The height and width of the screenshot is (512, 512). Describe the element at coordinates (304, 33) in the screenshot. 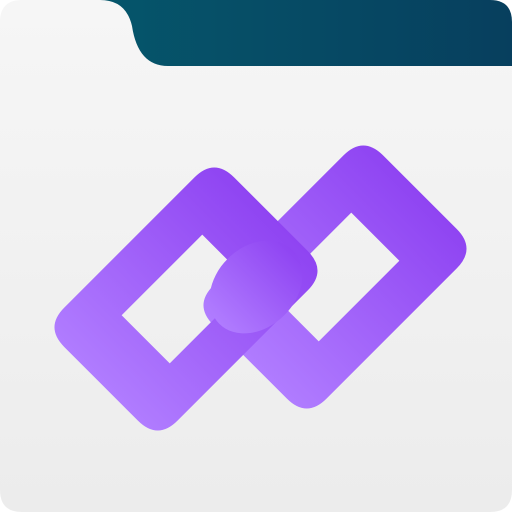

I see `folder-tab` at that location.